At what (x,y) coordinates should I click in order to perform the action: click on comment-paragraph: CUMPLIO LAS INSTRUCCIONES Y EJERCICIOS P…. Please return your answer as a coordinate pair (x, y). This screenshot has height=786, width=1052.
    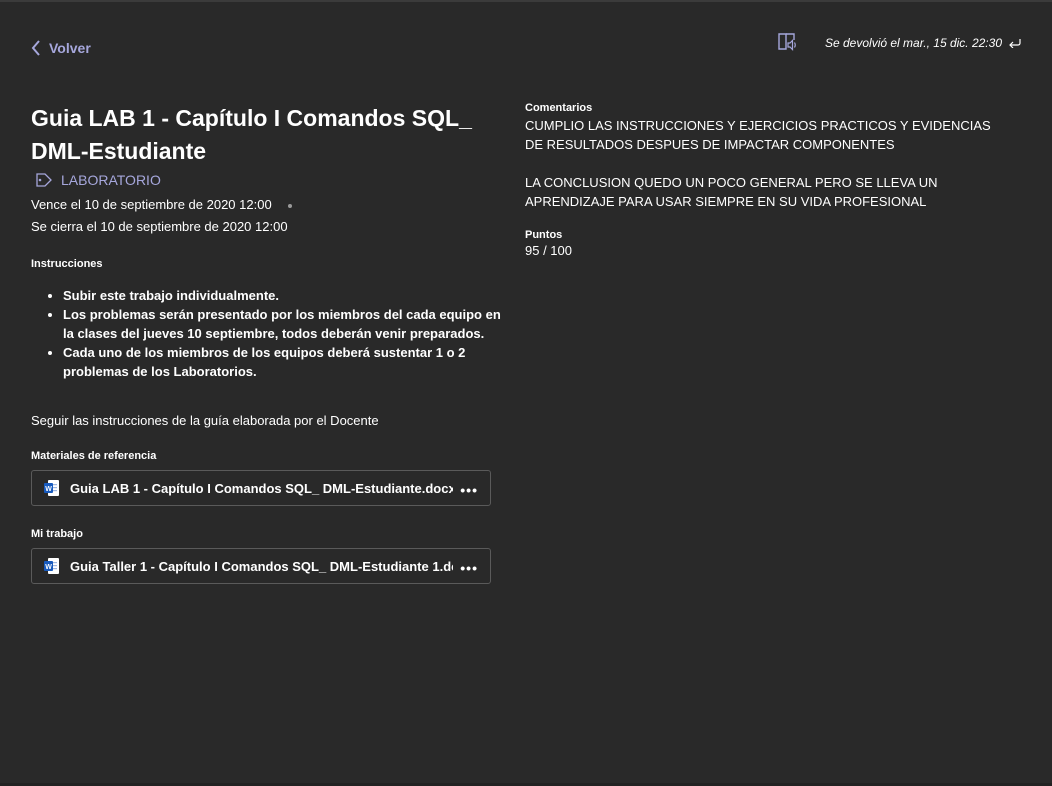
    Looking at the image, I should click on (758, 135).